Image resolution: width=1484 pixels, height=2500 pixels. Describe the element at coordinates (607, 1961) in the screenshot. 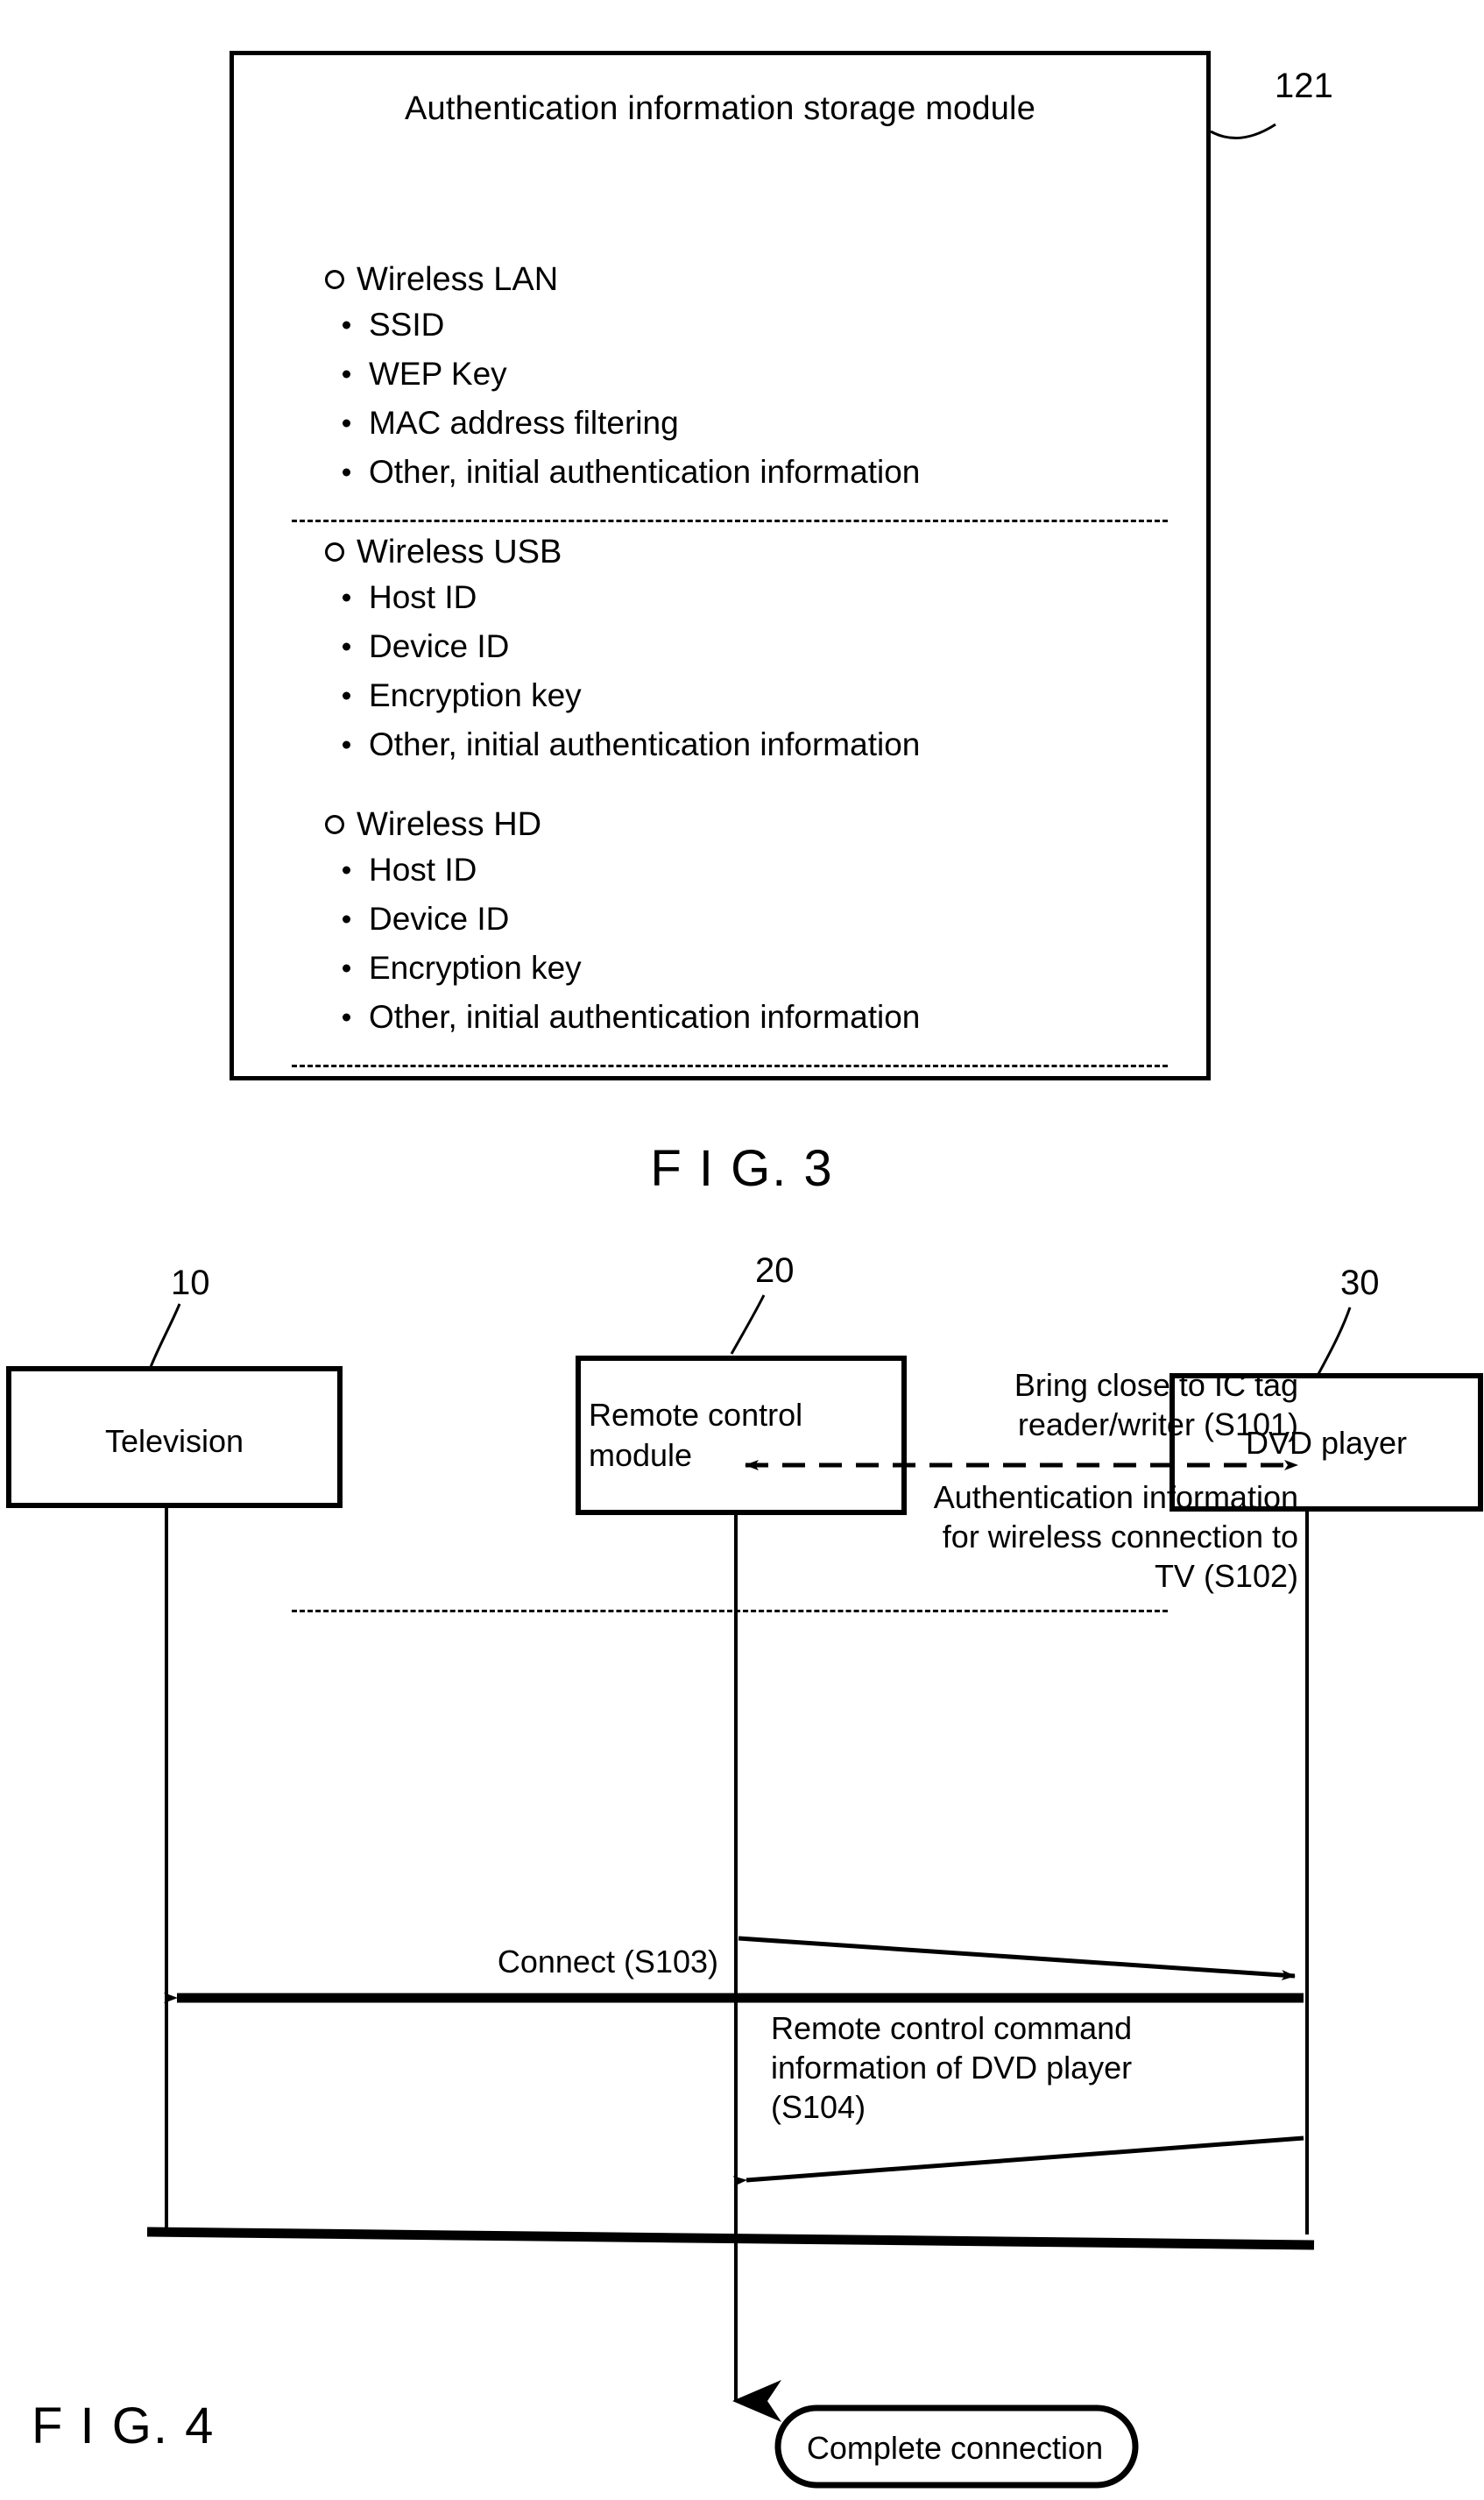

I see `message-label-s103: Connect (S103)` at that location.